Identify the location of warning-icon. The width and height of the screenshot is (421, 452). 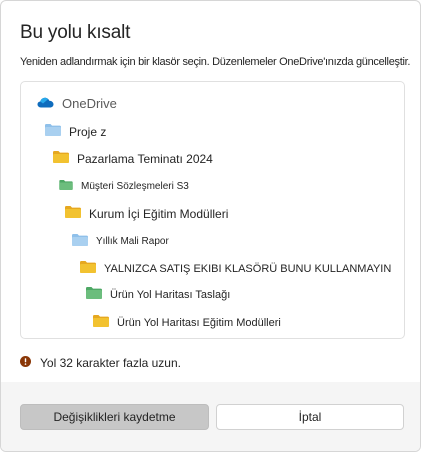
(25, 363).